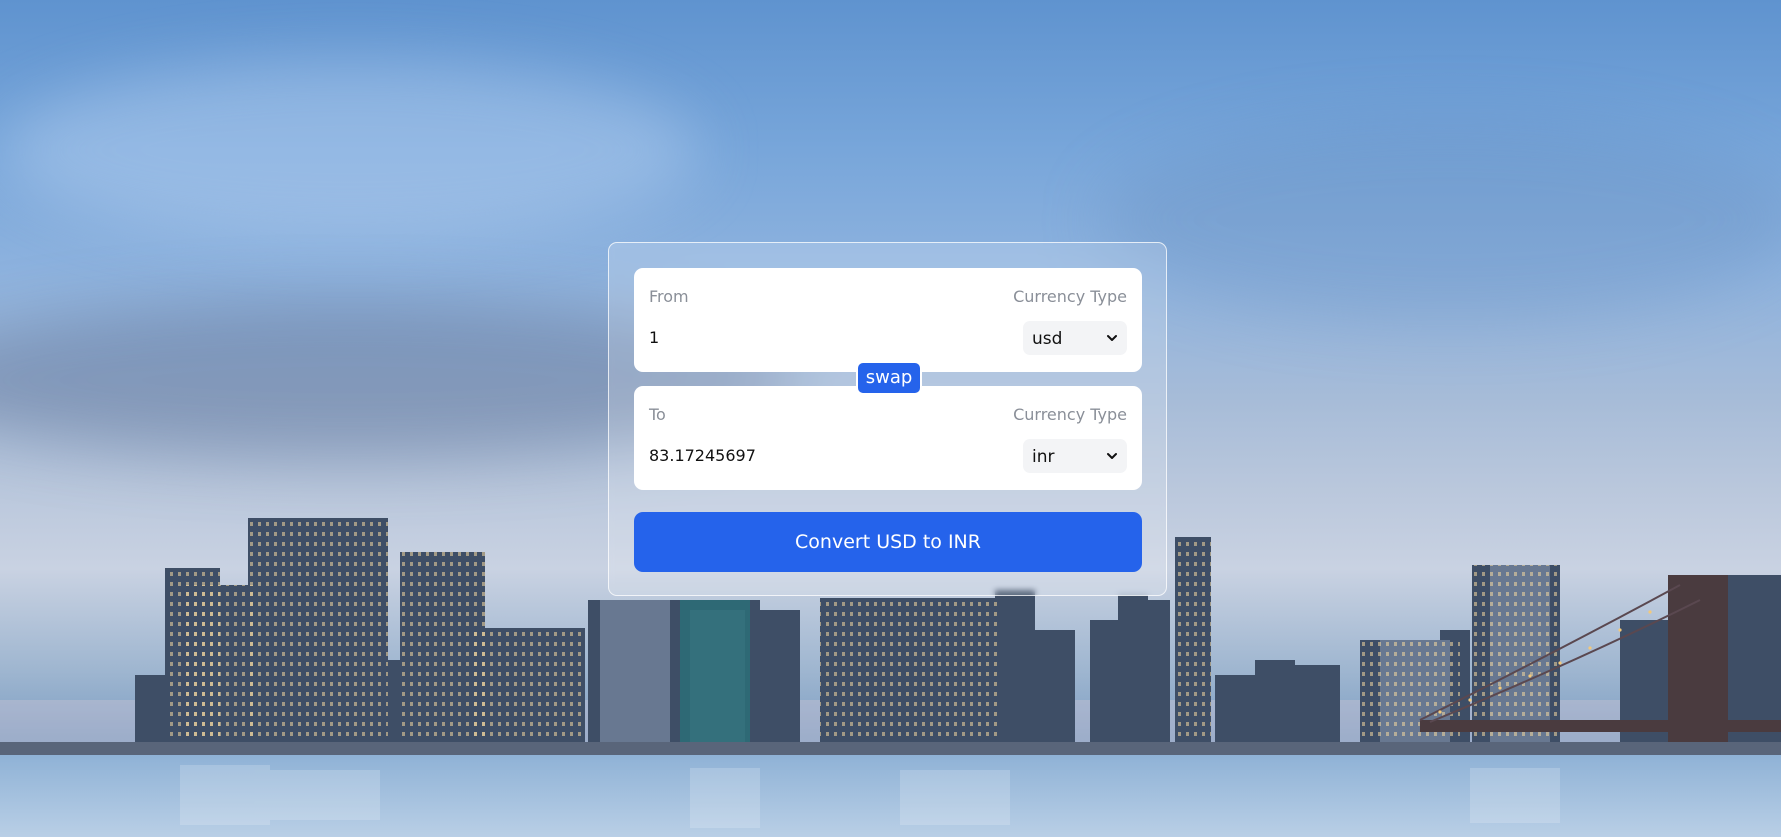  Describe the element at coordinates (888, 542) in the screenshot. I see `convert-button: Convert USD to INR` at that location.